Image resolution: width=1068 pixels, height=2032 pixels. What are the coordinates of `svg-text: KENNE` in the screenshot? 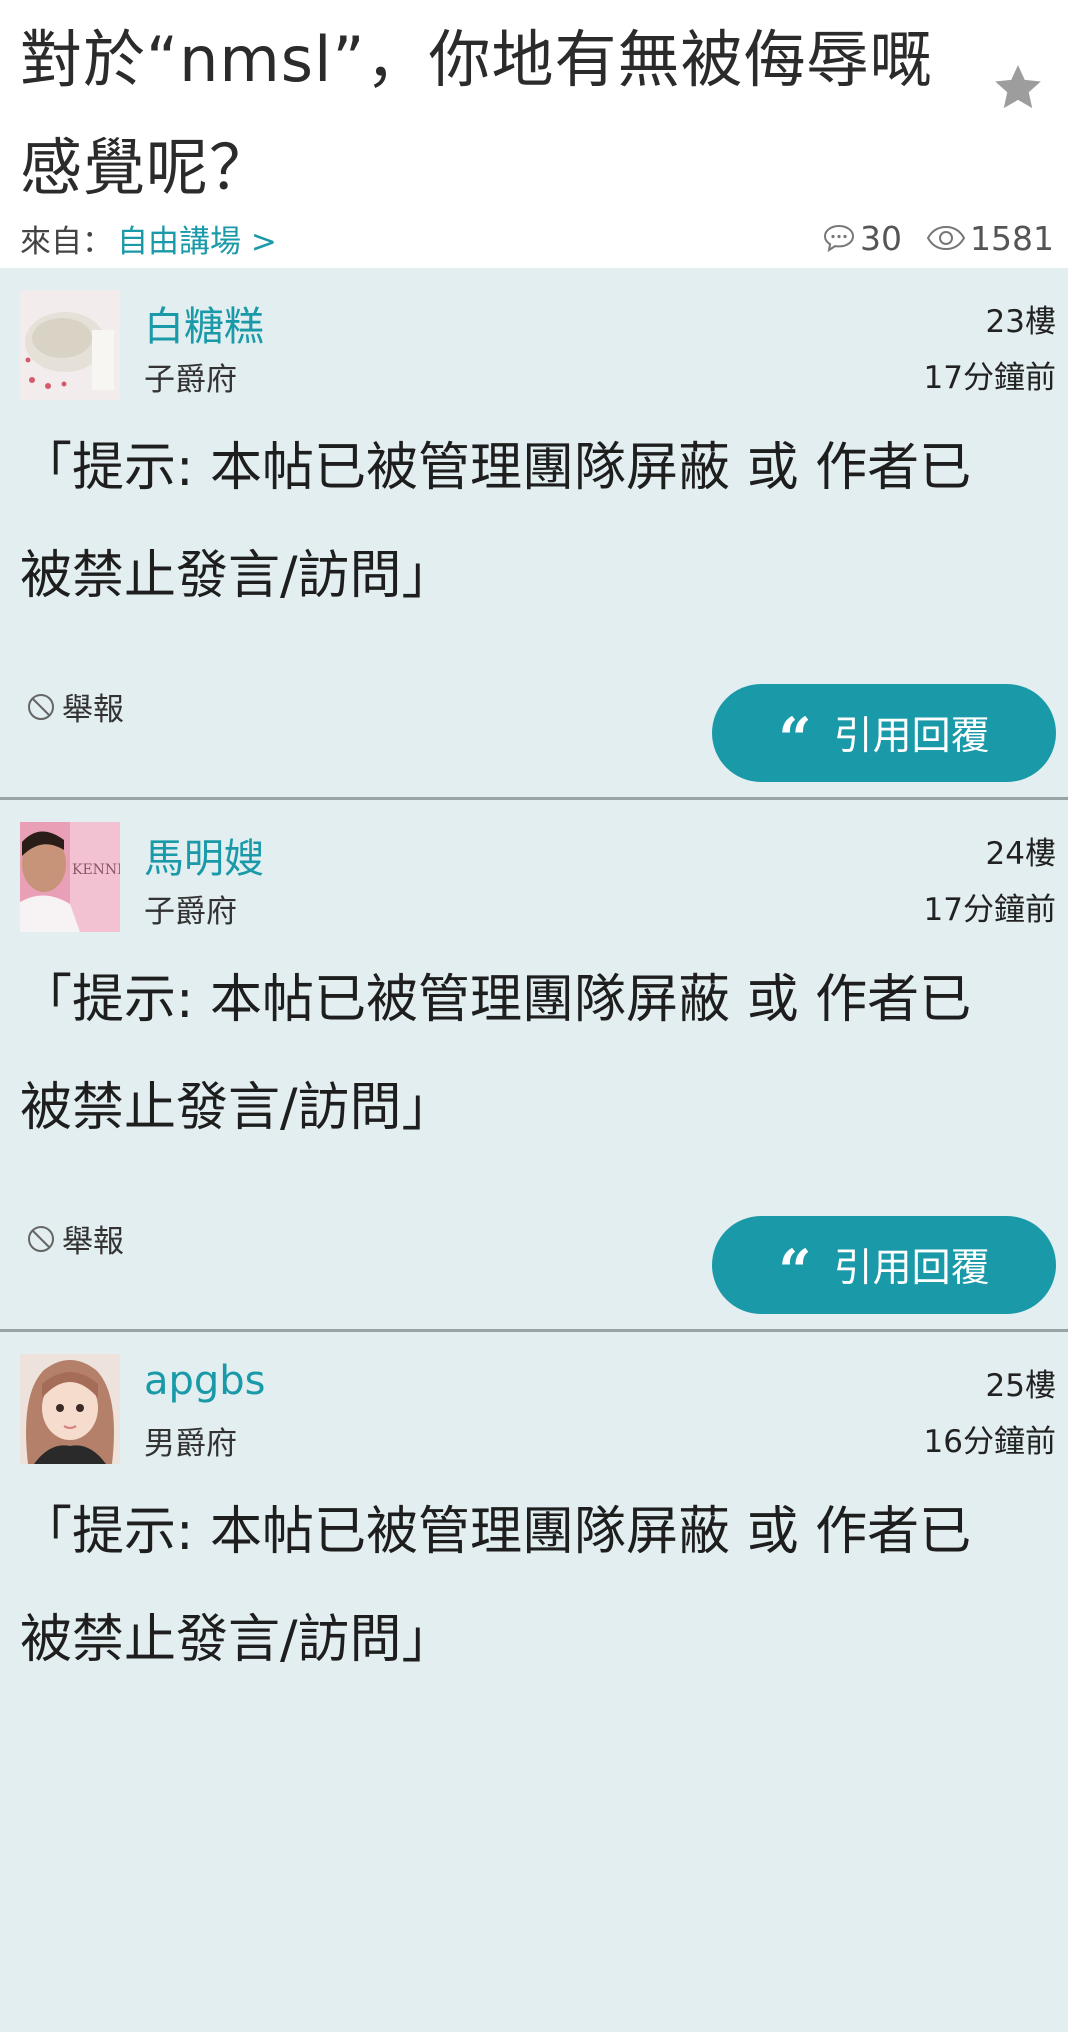 It's located at (96, 870).